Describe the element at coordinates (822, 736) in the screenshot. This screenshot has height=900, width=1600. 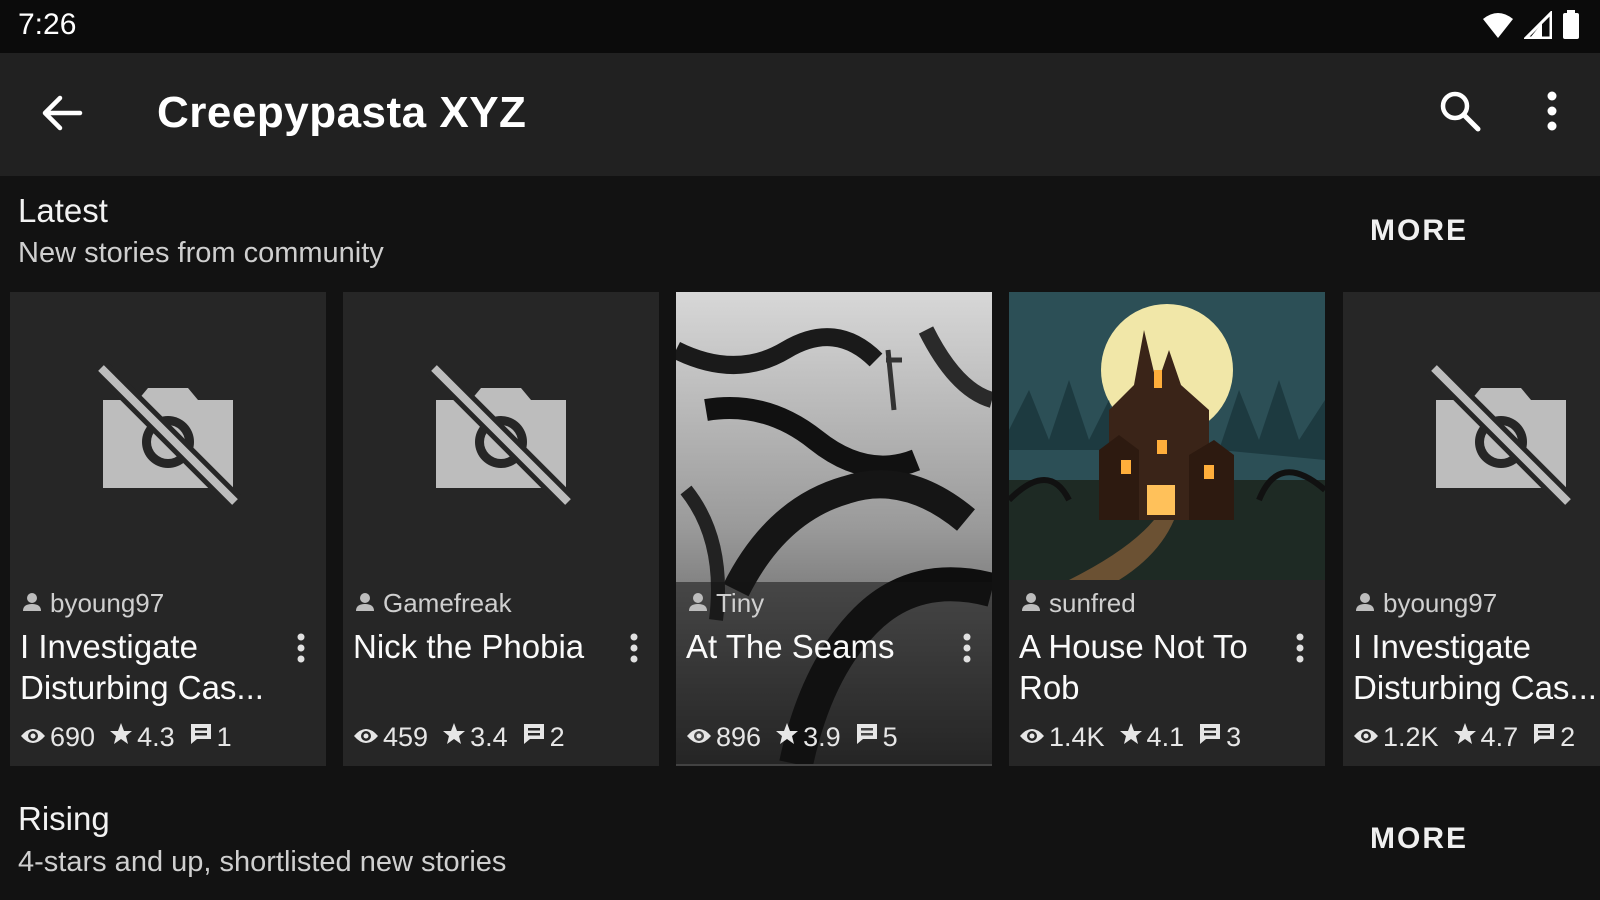
I see `rating: 3.9` at that location.